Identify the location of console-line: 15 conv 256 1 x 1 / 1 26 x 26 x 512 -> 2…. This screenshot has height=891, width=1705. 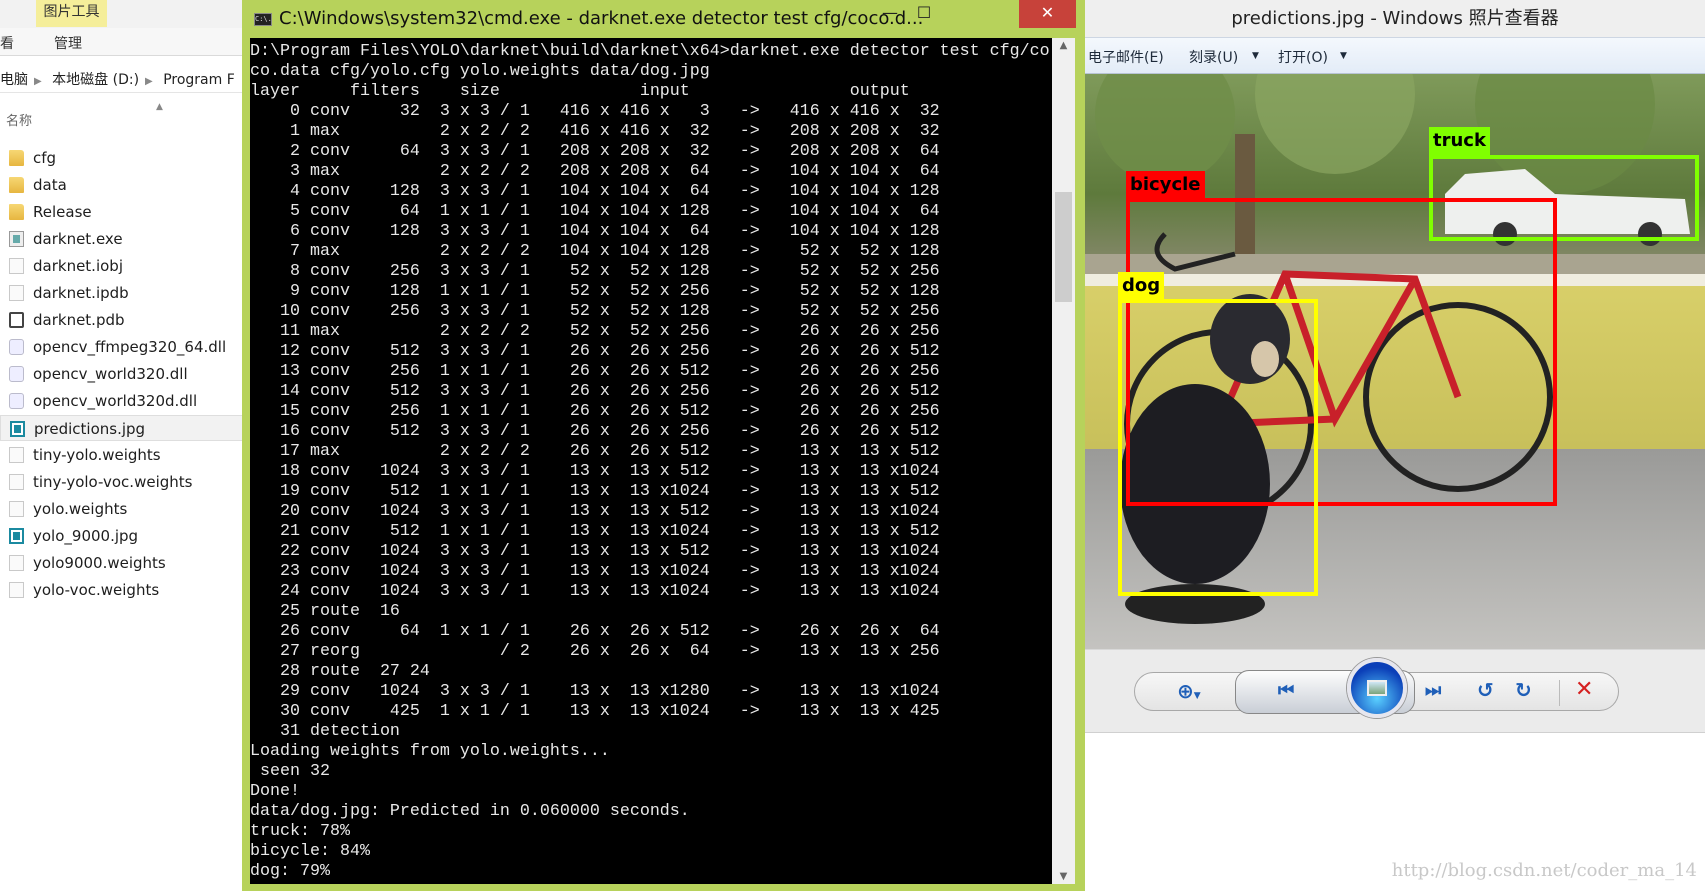
(595, 411).